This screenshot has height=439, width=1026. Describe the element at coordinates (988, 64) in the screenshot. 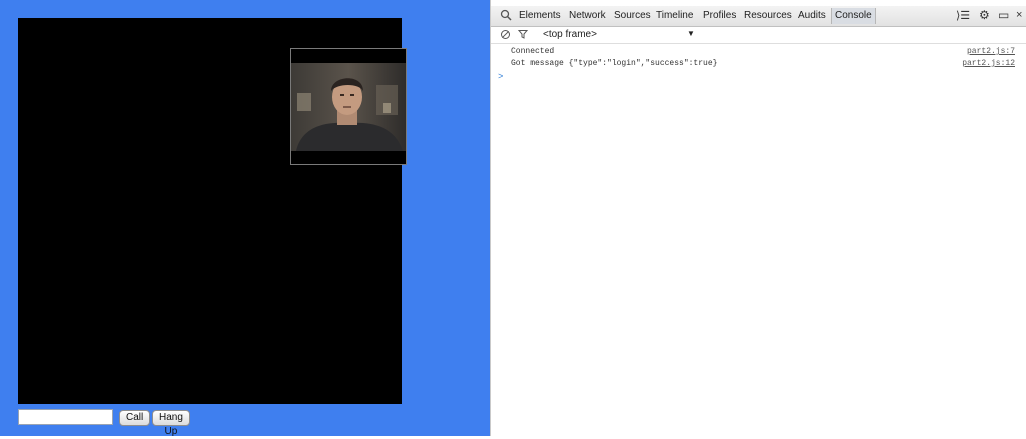

I see `console-source-link: part2.js:12` at that location.